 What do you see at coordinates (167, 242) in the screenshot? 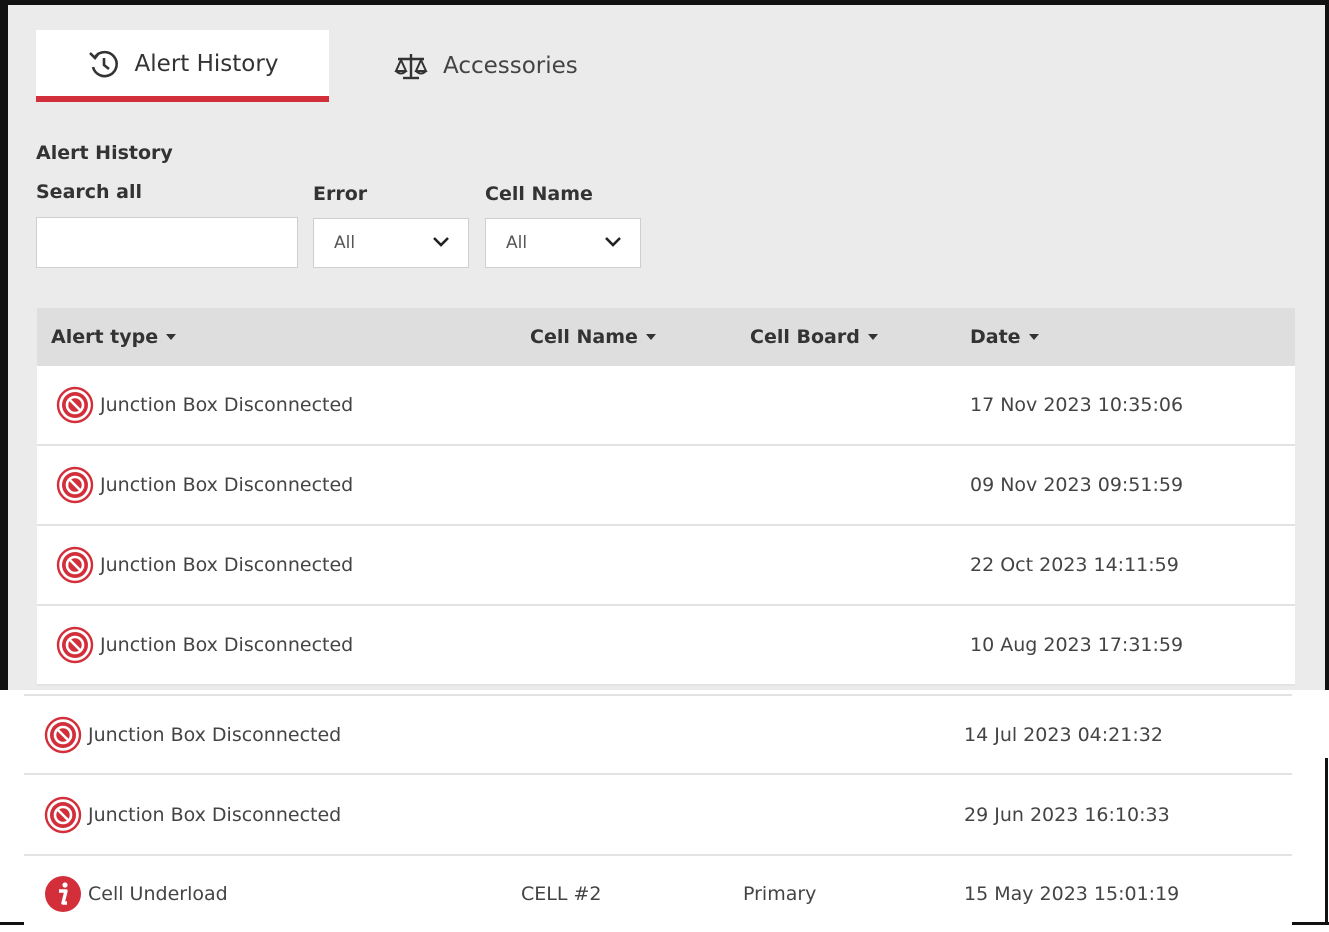
I see `search-input` at bounding box center [167, 242].